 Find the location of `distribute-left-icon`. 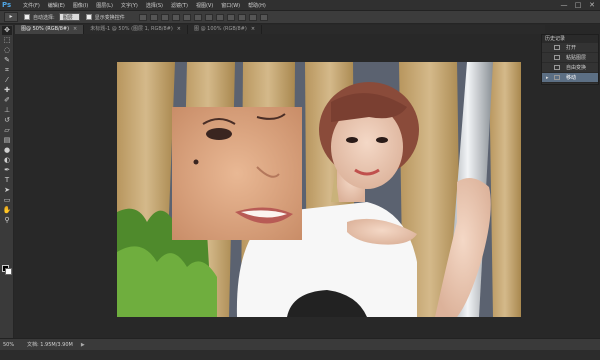

distribute-left-icon is located at coordinates (241, 17).